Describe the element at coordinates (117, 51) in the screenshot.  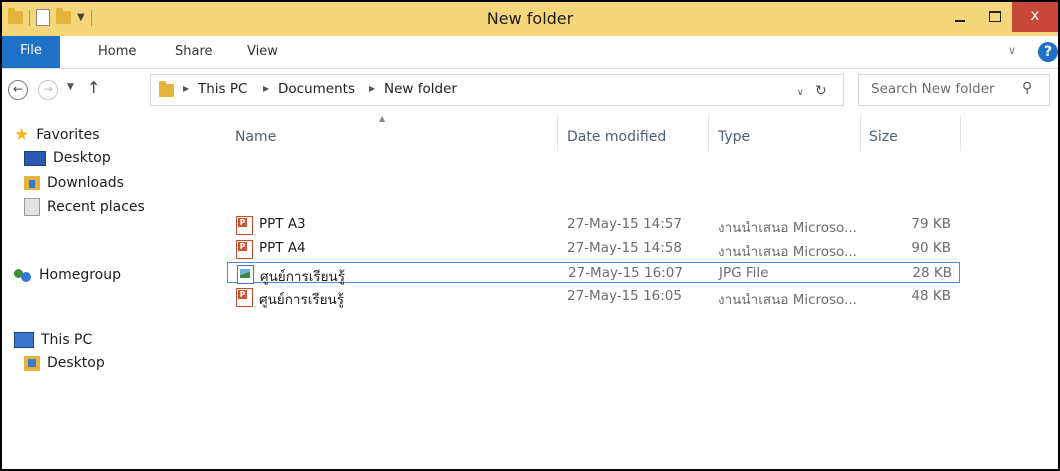
I see `tab-home: Home` at that location.